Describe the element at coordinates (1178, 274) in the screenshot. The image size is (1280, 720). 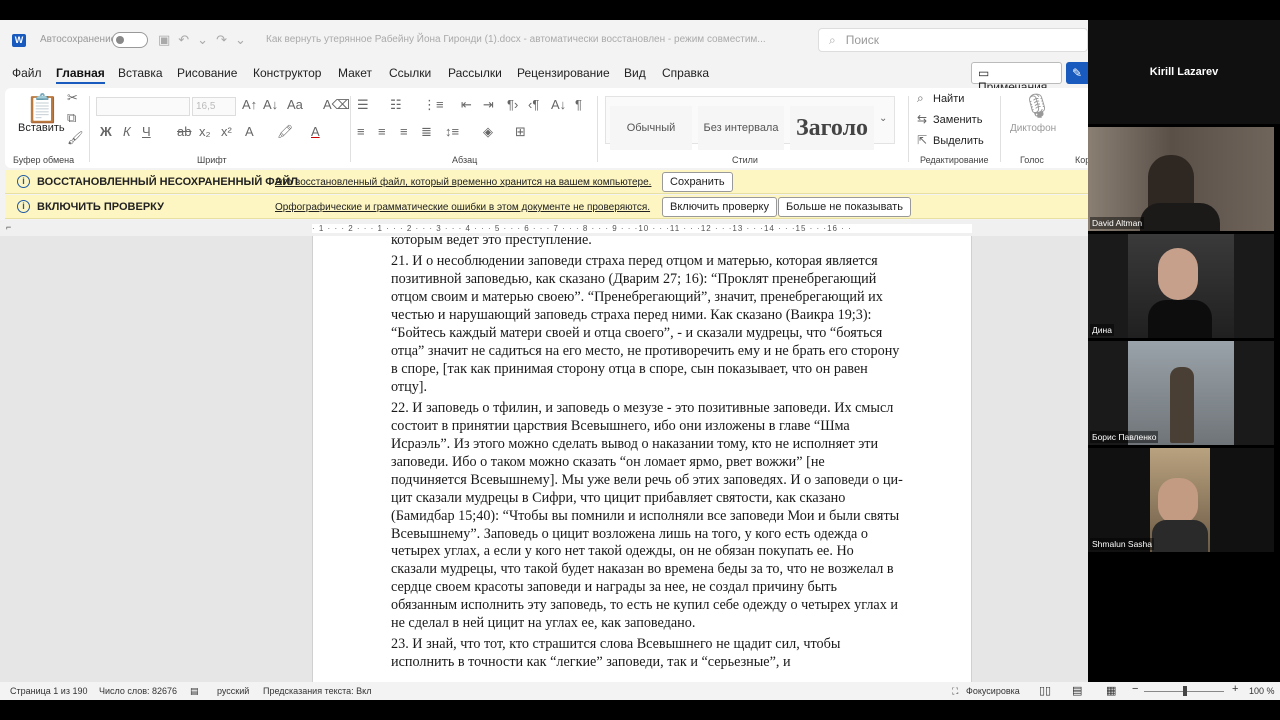
I see `participant-silhouette` at that location.